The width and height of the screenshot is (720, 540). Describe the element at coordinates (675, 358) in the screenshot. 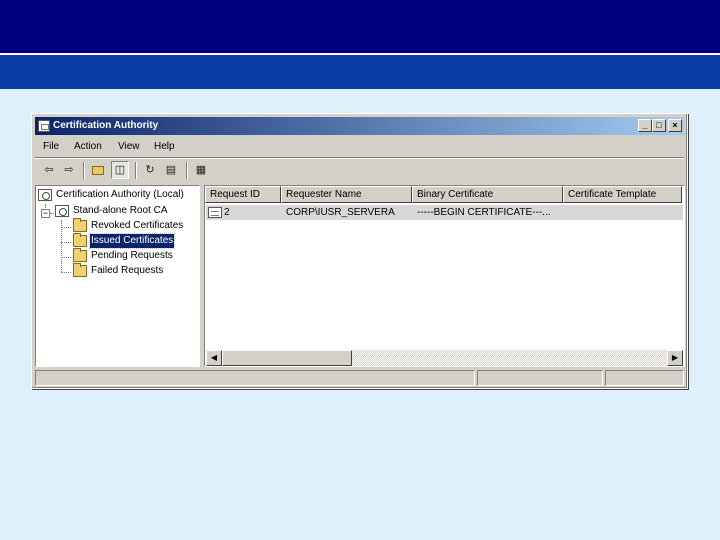

I see `scroll-right-icon: ▶` at that location.